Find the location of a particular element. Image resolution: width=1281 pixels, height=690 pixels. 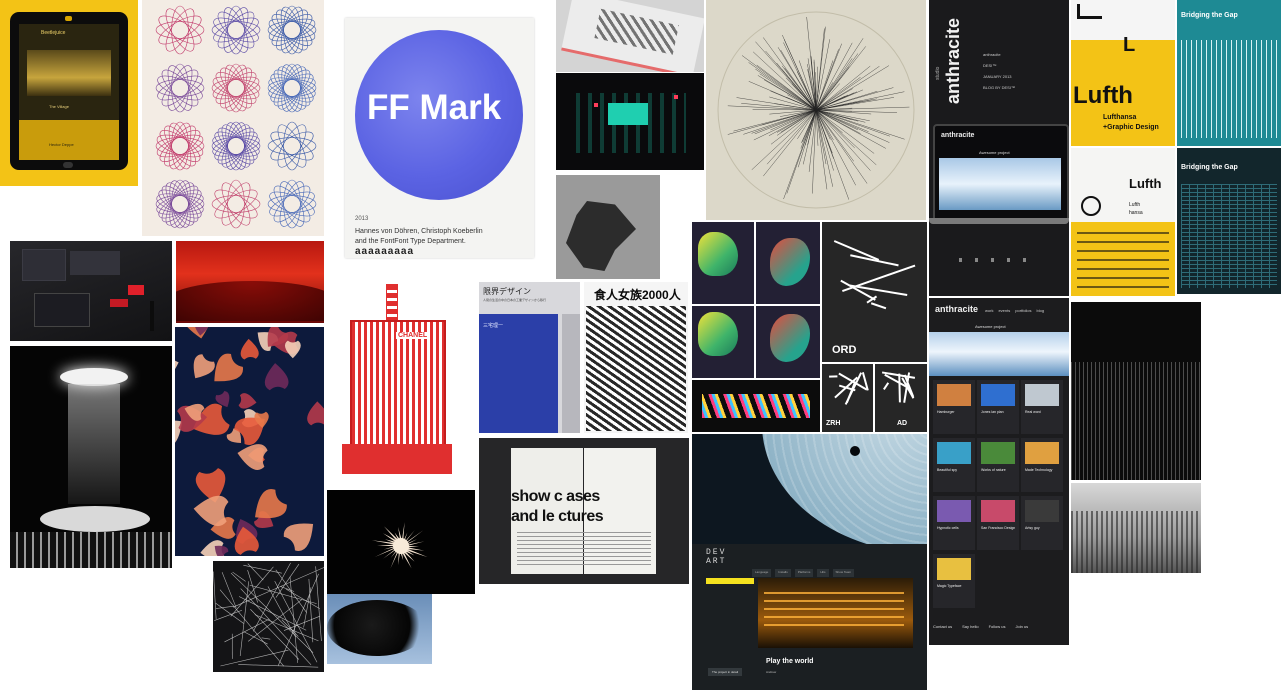

building-base is located at coordinates (397, 459).